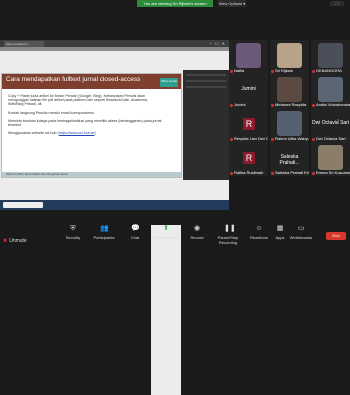 This screenshot has width=350, height=395. What do you see at coordinates (18, 241) in the screenshot?
I see `unmute-label: Unmute` at bounding box center [18, 241].